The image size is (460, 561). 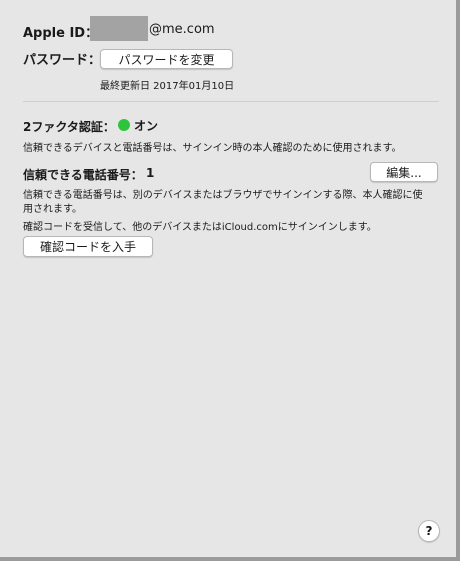 What do you see at coordinates (61, 33) in the screenshot?
I see `apple-id-label: Apple ID：` at bounding box center [61, 33].